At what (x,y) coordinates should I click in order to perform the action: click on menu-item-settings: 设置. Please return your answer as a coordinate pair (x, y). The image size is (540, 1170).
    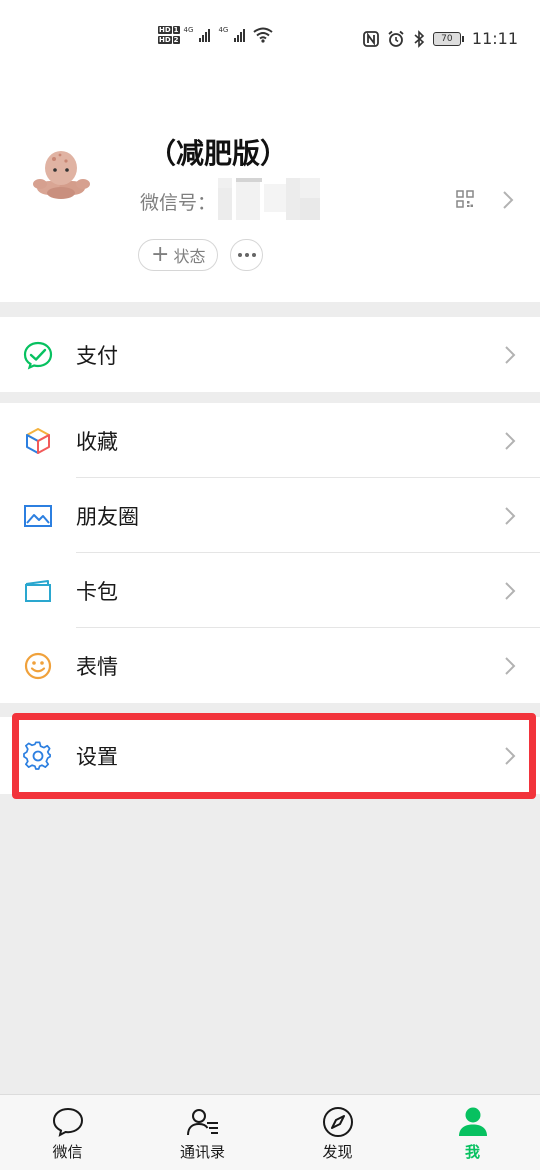
    Looking at the image, I should click on (270, 755).